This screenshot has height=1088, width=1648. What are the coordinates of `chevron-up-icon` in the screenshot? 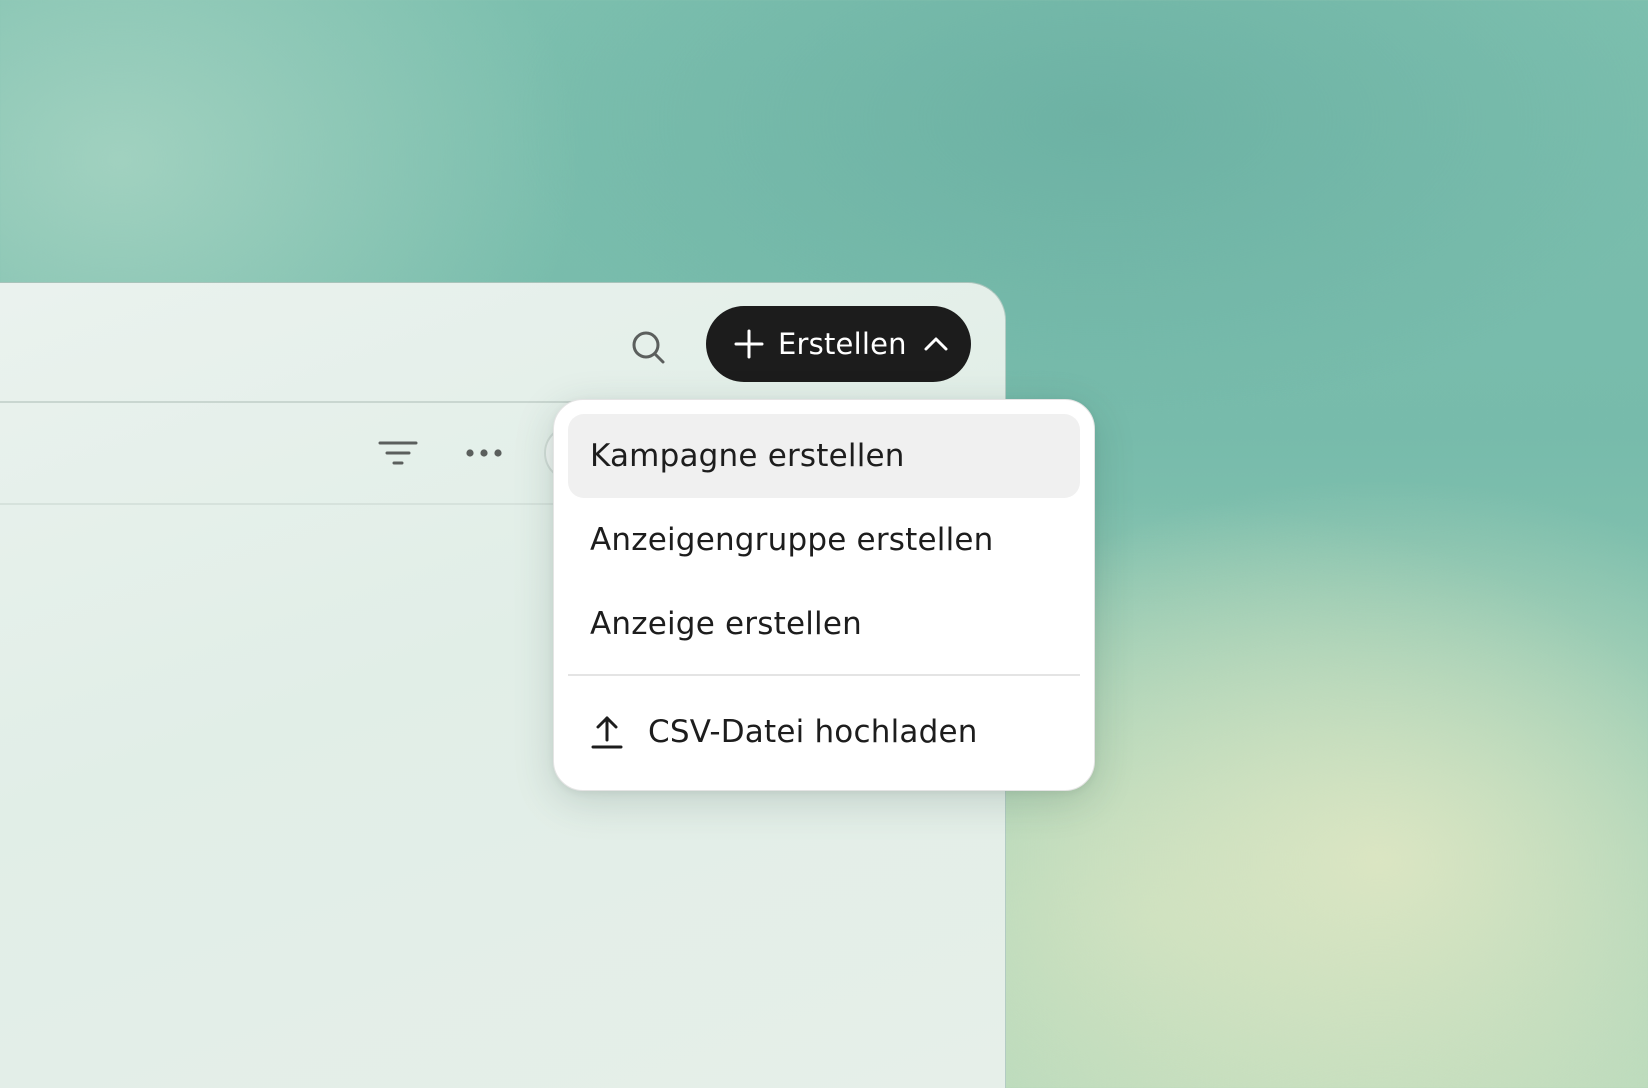 It's located at (936, 344).